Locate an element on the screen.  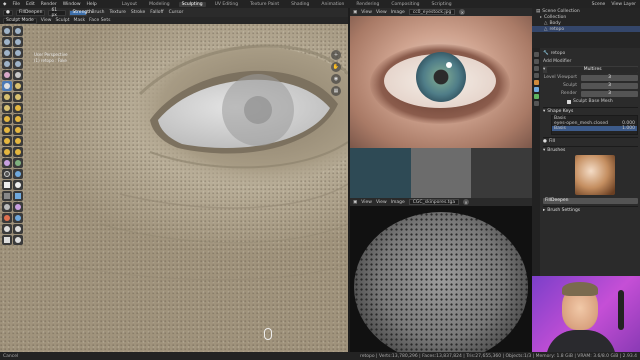
grid-icon: ▦ is located at coordinates (336, 91).